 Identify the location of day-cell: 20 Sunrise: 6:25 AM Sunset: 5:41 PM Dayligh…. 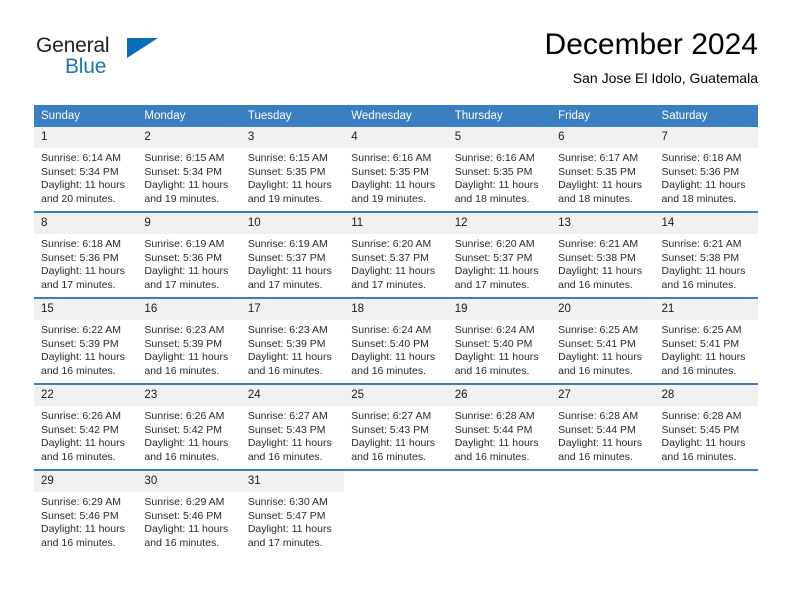
(603, 340).